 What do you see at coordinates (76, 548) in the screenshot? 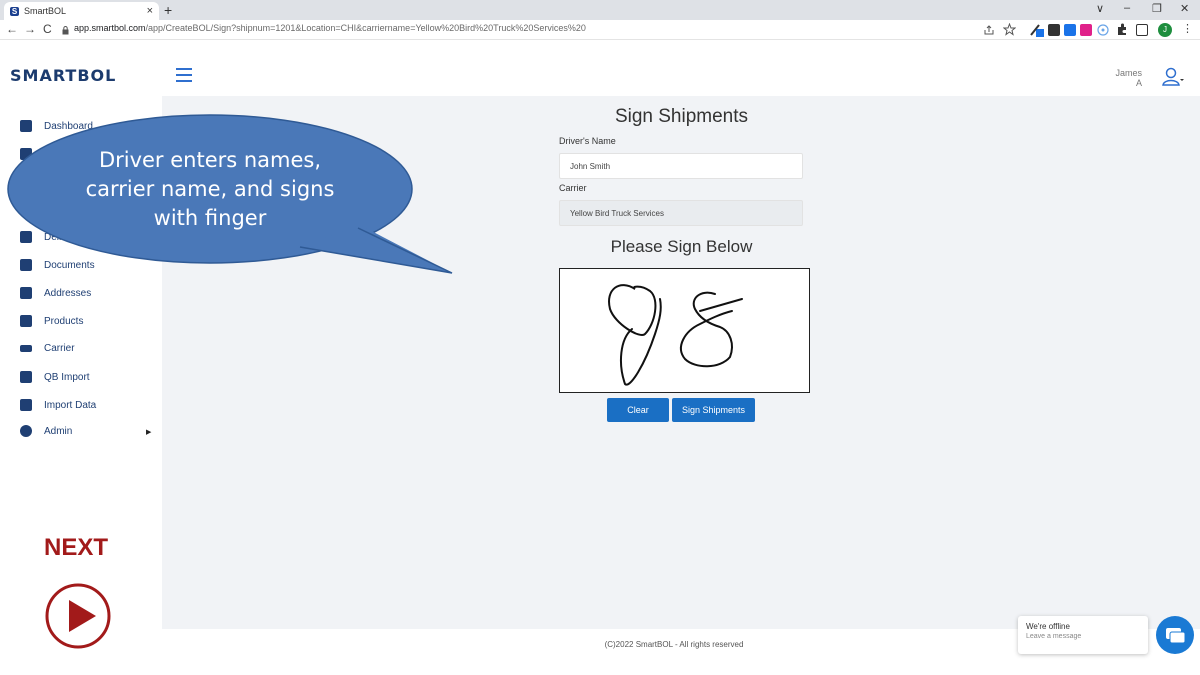
I see `next-label: NEXT` at bounding box center [76, 548].